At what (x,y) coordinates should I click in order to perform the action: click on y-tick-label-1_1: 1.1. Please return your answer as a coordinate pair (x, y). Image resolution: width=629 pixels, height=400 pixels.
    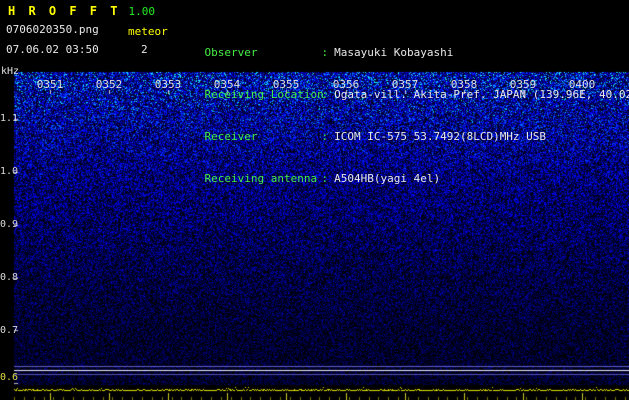
    Looking at the image, I should click on (9, 118).